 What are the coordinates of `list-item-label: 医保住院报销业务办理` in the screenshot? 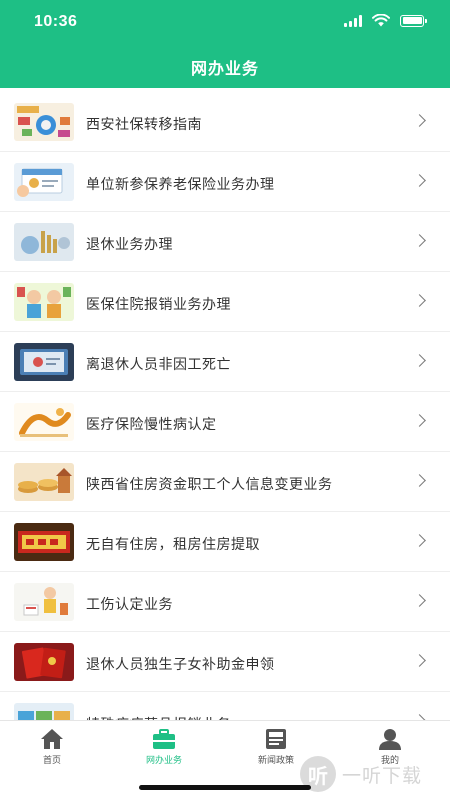 It's located at (158, 304).